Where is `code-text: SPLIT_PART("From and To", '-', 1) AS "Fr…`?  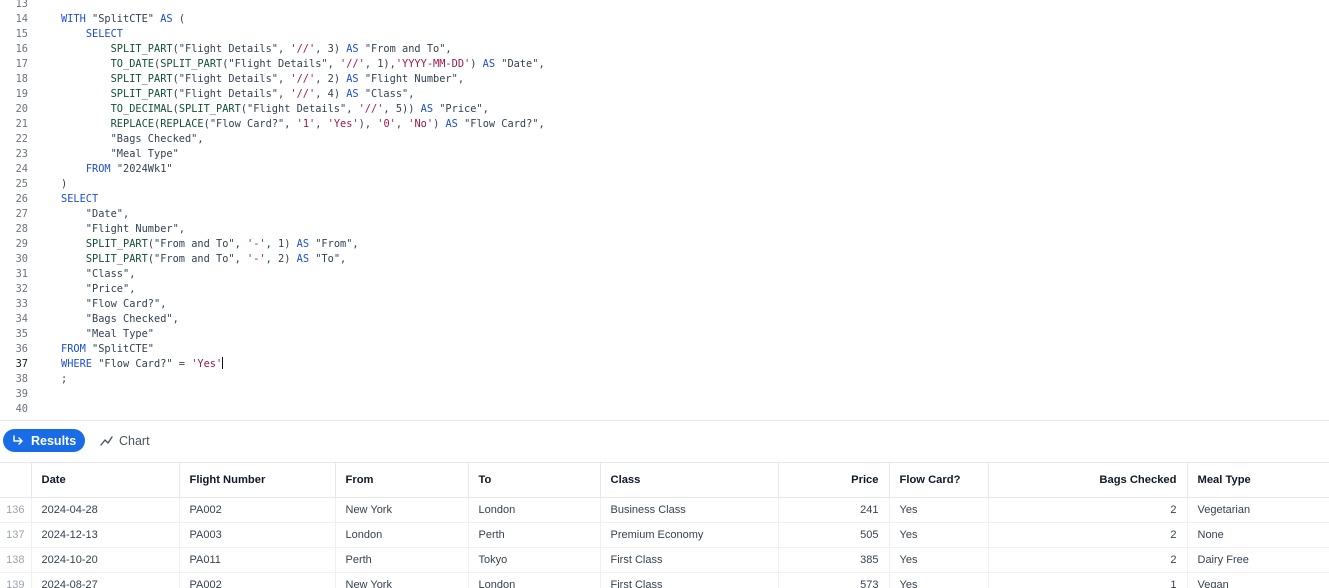
code-text: SPLIT_PART("From and To", '-', 1) AS "Fr… is located at coordinates (210, 244).